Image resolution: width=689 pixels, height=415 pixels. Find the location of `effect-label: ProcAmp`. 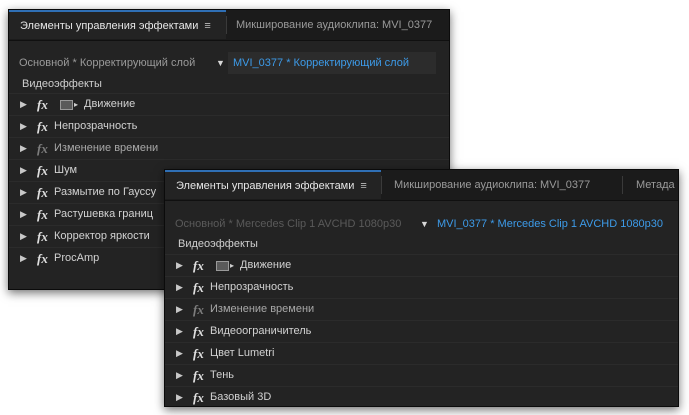

effect-label: ProcAmp is located at coordinates (77, 258).